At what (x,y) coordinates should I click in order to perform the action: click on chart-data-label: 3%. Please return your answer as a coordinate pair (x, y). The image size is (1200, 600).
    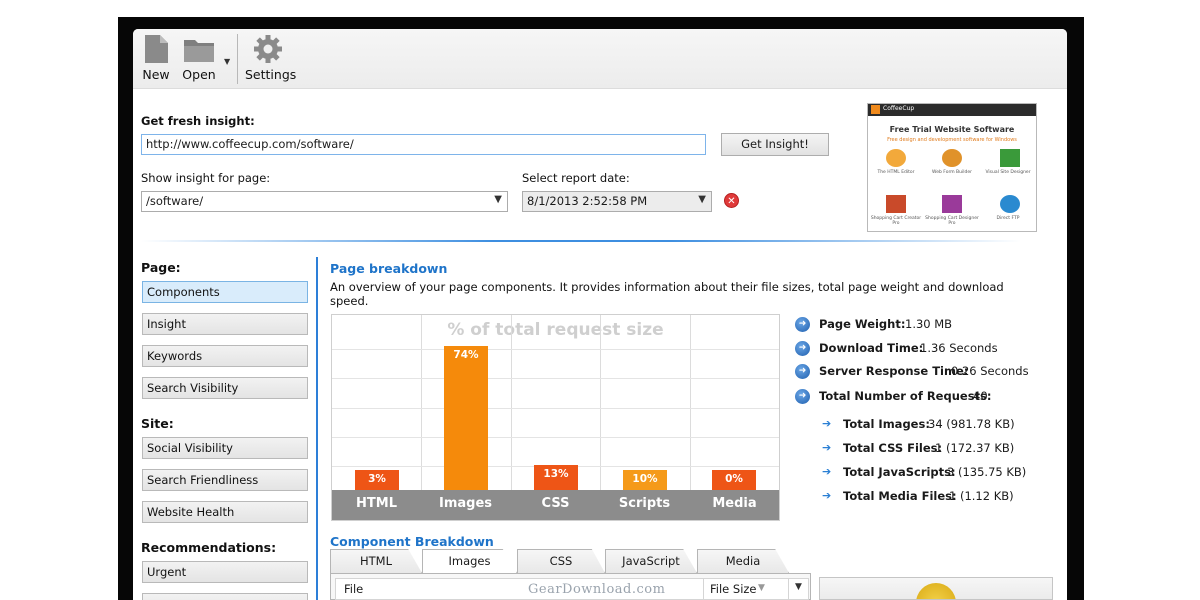
    Looking at the image, I should click on (377, 479).